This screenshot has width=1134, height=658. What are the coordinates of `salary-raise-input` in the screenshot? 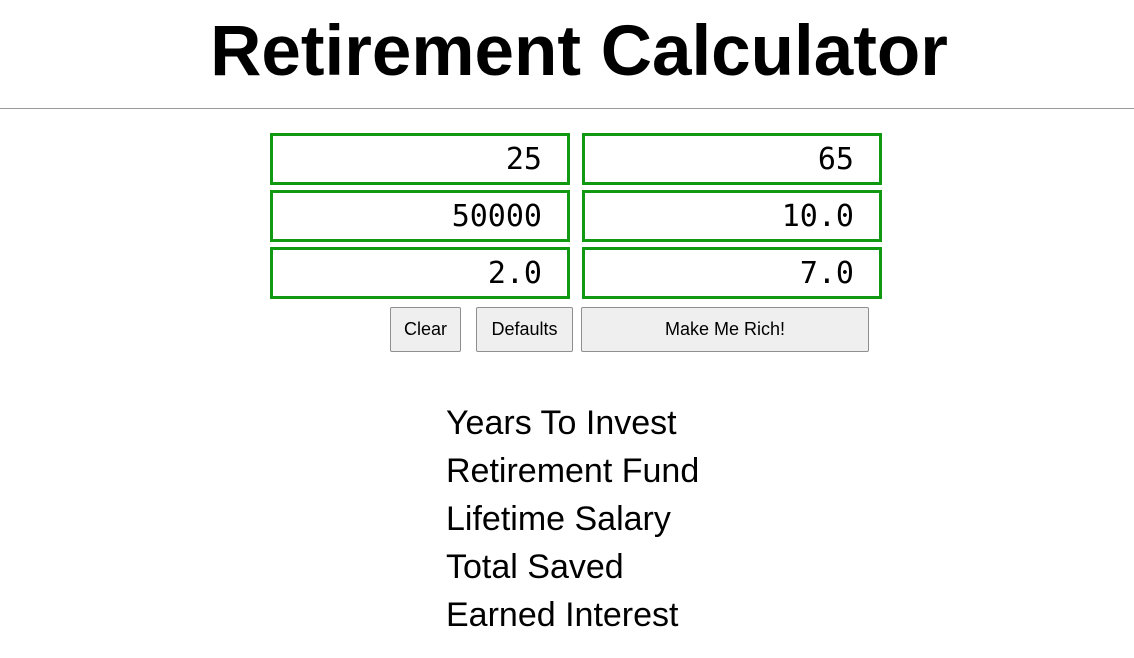 It's located at (420, 273).